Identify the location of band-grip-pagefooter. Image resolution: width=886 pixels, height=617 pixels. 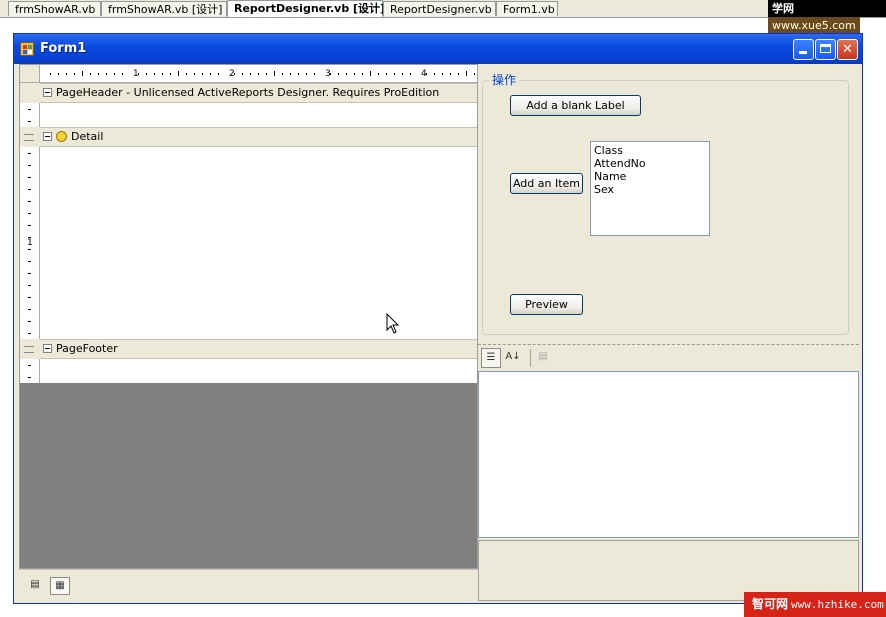
(30, 349).